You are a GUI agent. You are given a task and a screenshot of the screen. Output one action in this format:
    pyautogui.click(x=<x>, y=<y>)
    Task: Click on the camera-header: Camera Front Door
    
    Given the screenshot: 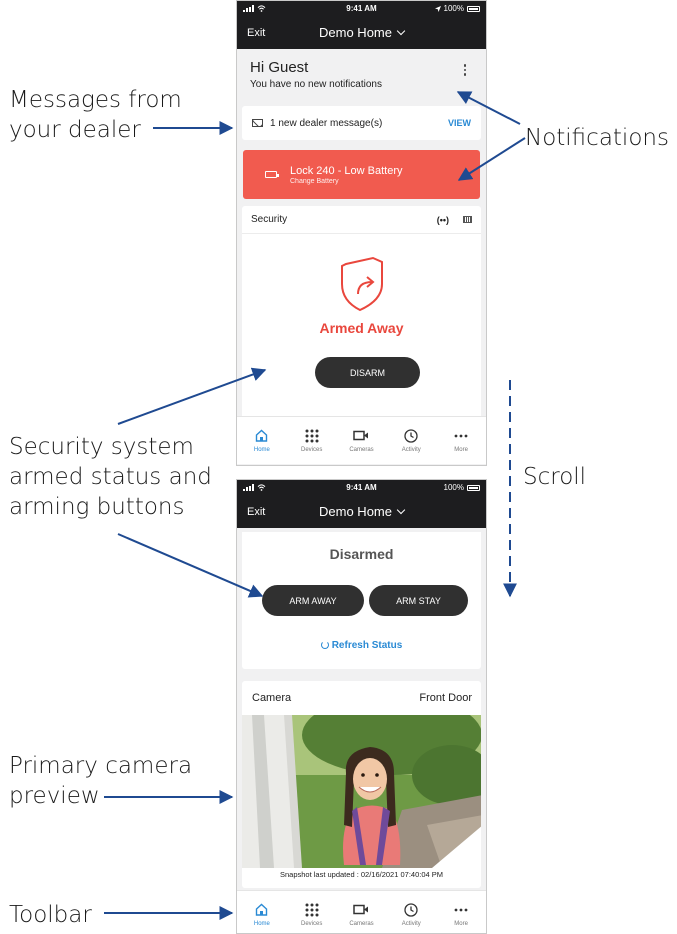 What is the action you would take?
    pyautogui.click(x=361, y=698)
    